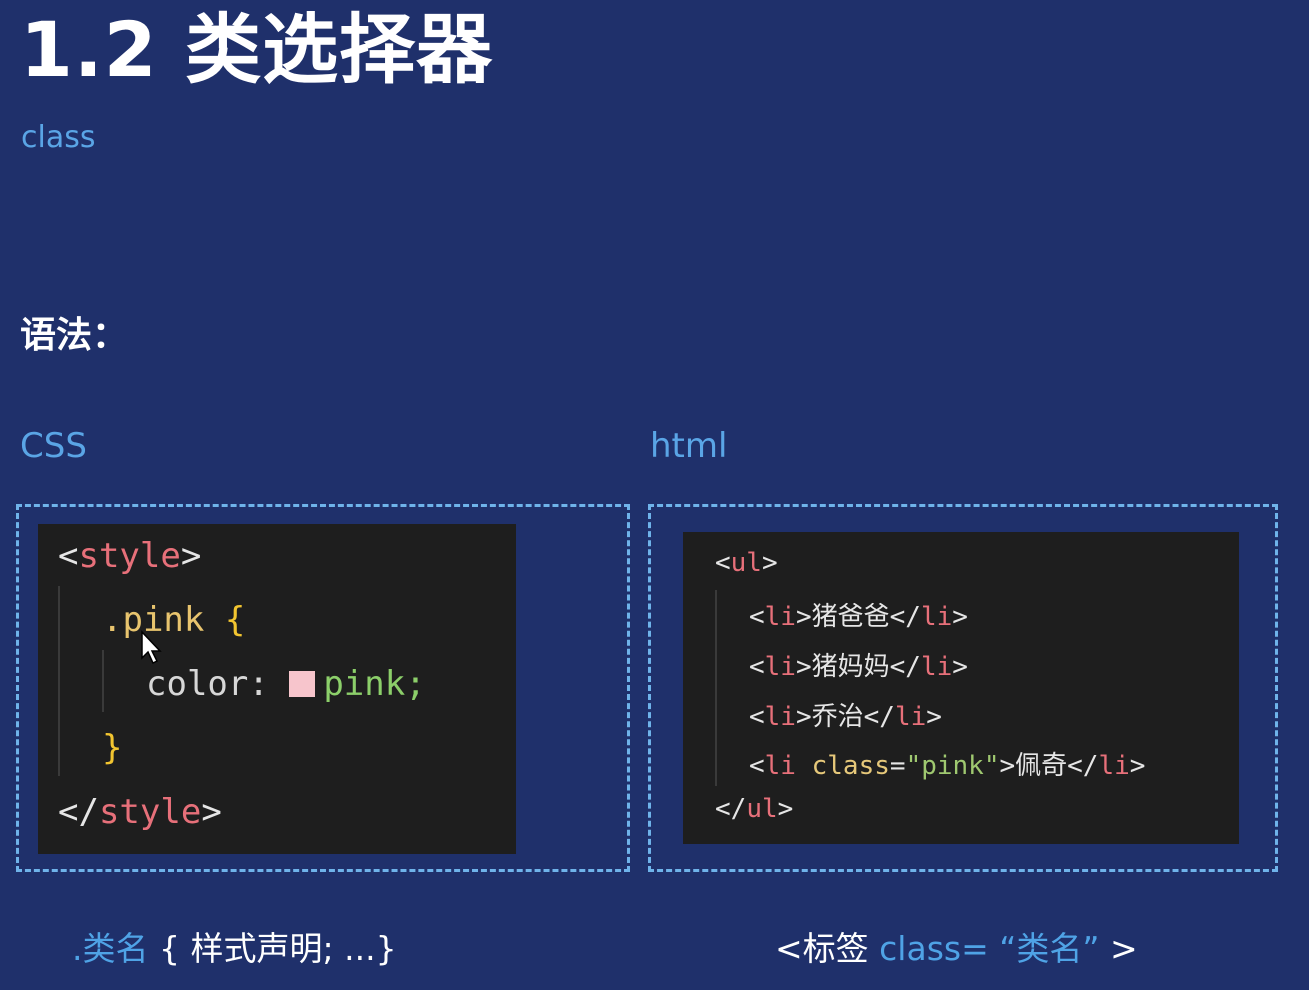  I want to click on code-brace: {, so click(235, 620).